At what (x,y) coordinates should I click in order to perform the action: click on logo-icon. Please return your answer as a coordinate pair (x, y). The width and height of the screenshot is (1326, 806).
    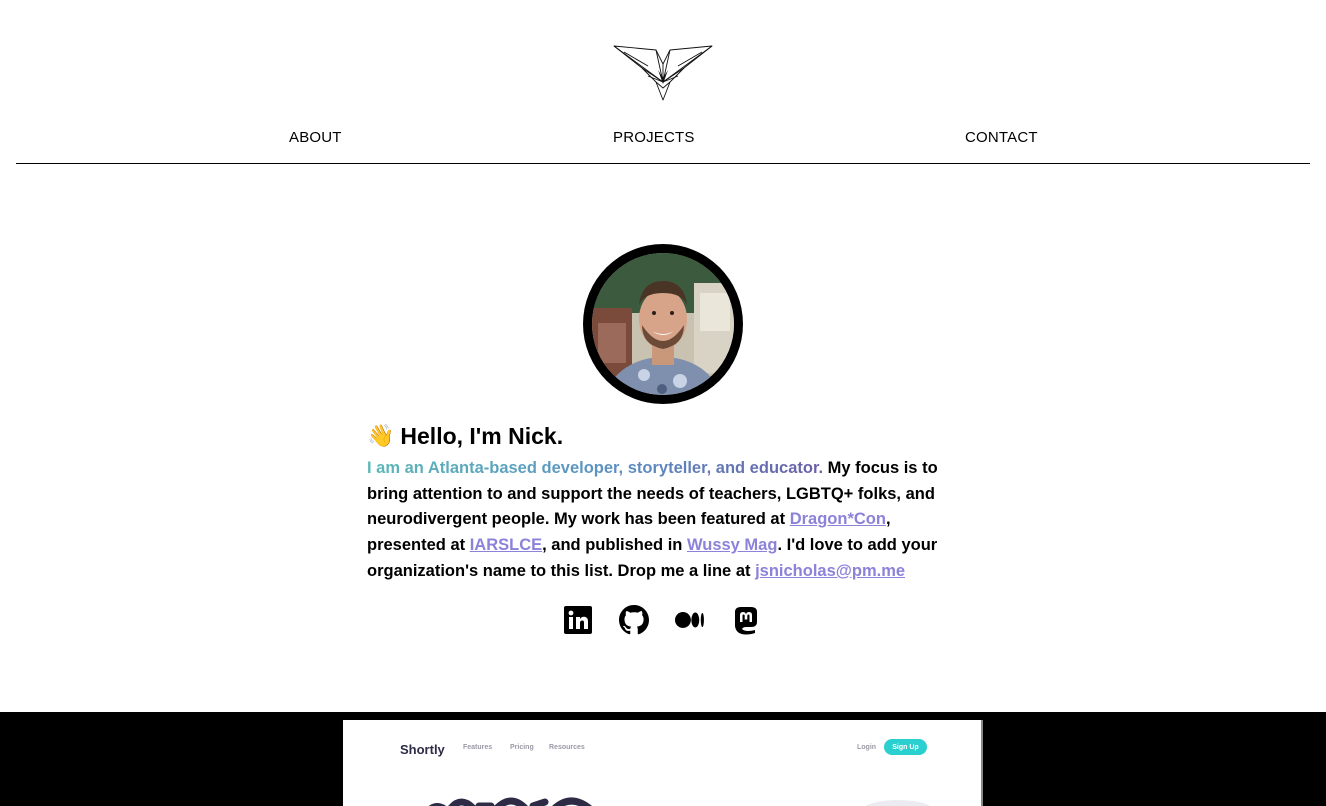
    Looking at the image, I should click on (663, 72).